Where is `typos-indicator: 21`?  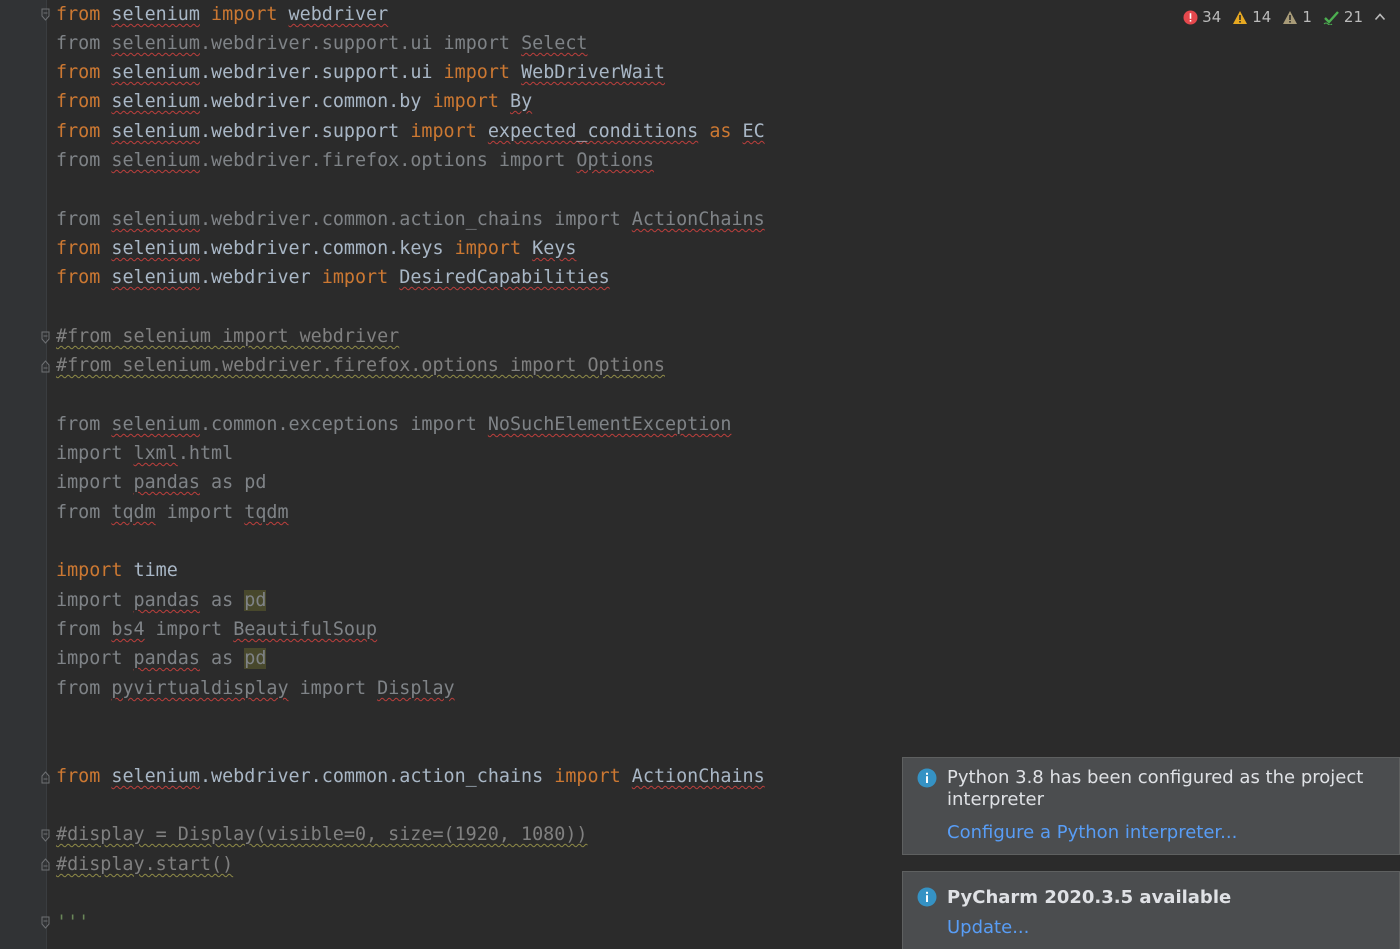 typos-indicator: 21 is located at coordinates (1343, 17).